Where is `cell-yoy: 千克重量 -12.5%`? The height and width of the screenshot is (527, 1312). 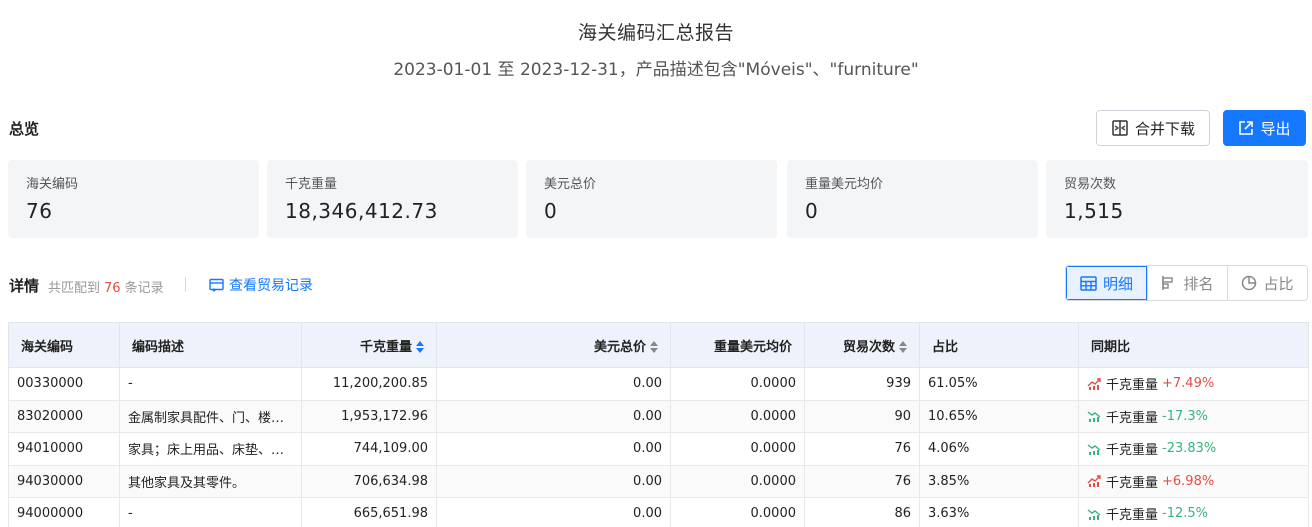
cell-yoy: 千克重量 -12.5% is located at coordinates (1193, 512).